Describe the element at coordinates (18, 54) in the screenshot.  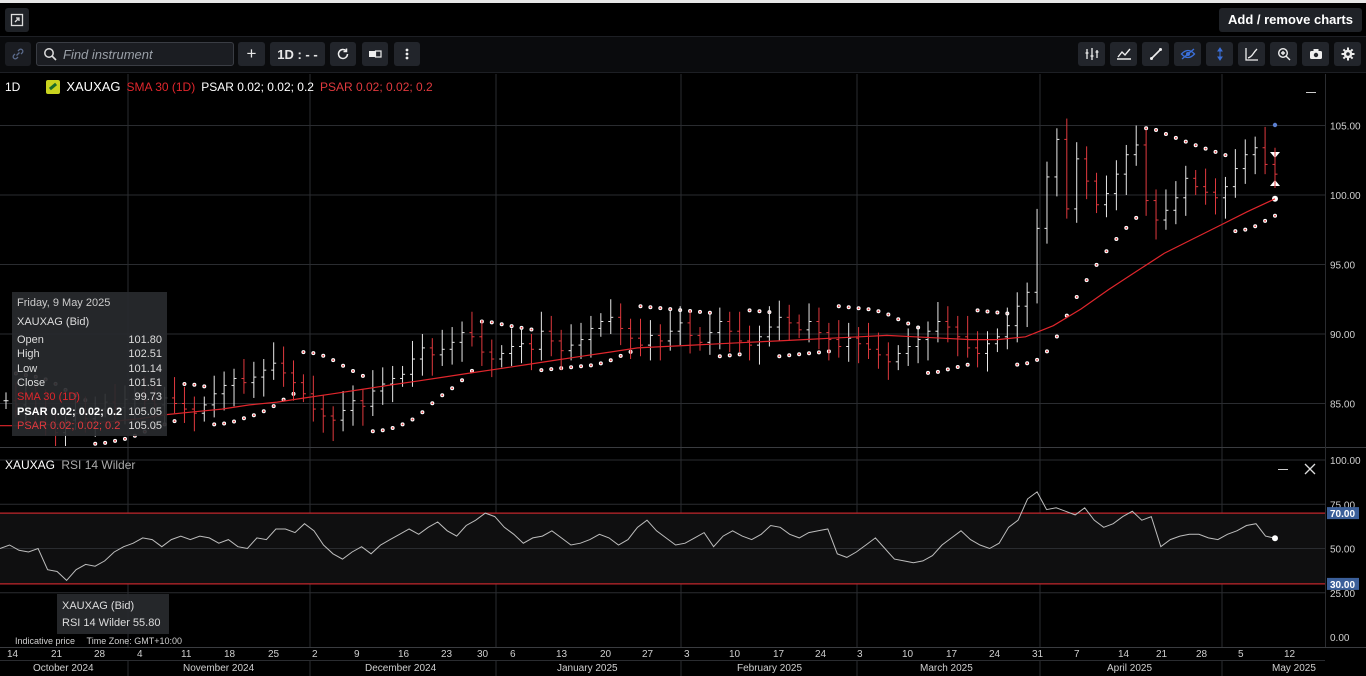
I see `link-icon` at that location.